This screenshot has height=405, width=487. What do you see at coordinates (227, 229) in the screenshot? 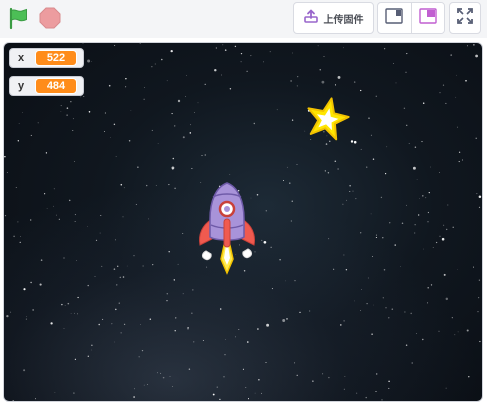
I see `rocket-sprite` at bounding box center [227, 229].